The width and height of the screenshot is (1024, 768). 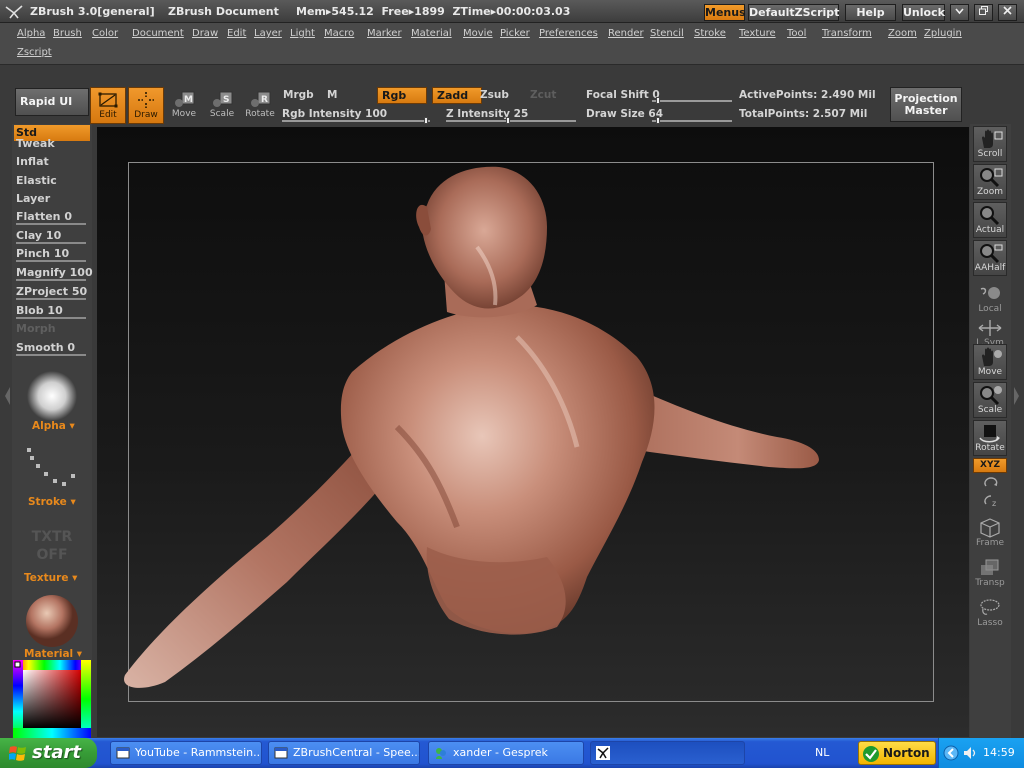 I want to click on menus-button: Menus, so click(x=725, y=12).